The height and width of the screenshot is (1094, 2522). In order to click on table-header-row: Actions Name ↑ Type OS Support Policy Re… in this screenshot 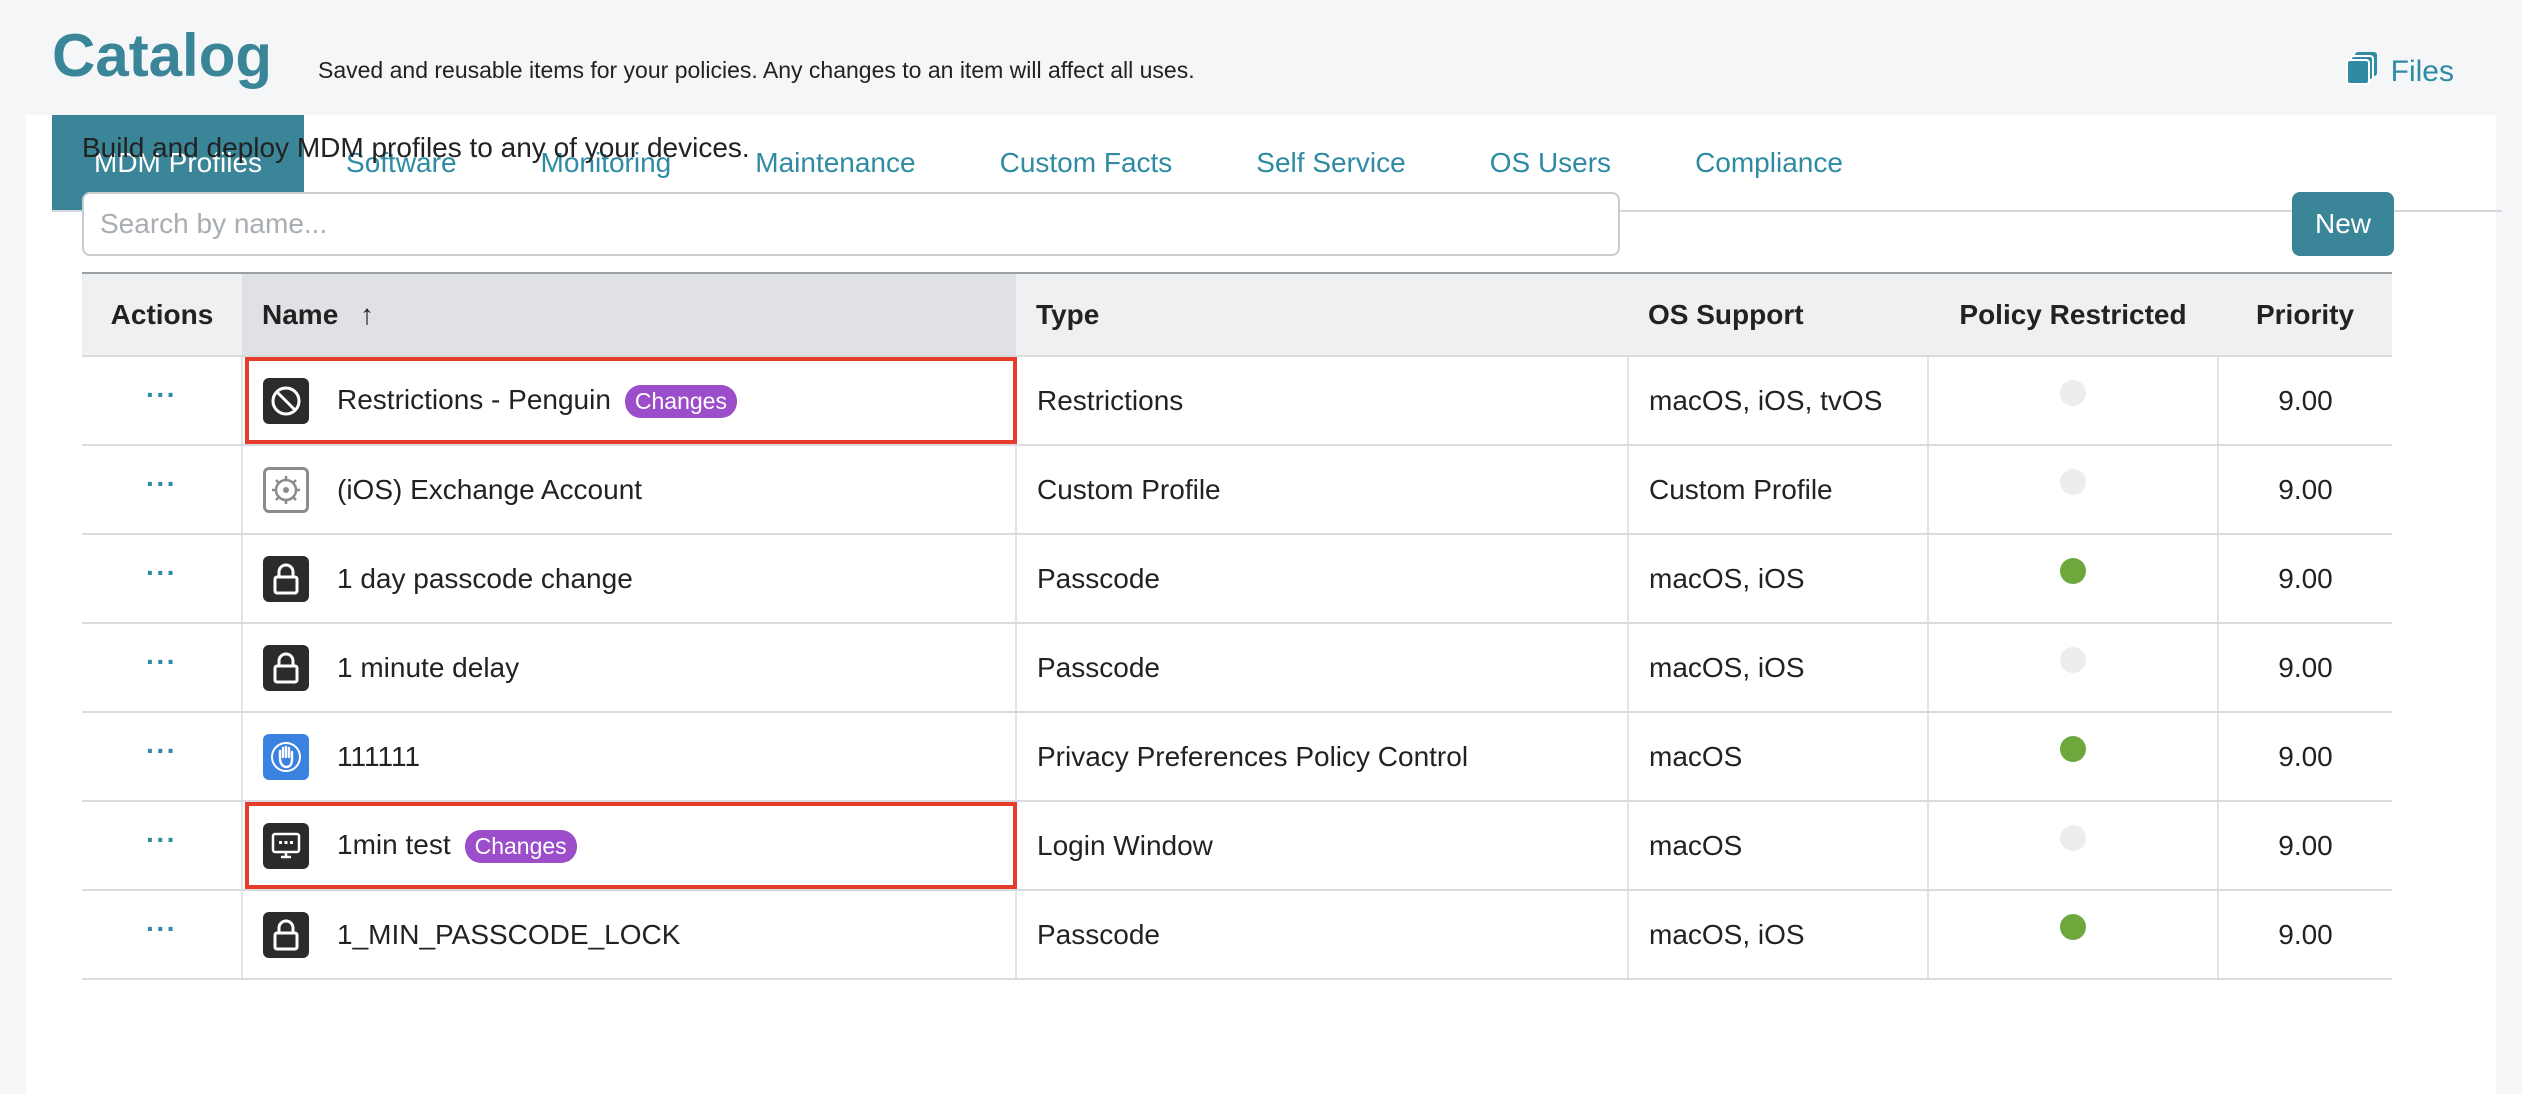, I will do `click(1237, 314)`.